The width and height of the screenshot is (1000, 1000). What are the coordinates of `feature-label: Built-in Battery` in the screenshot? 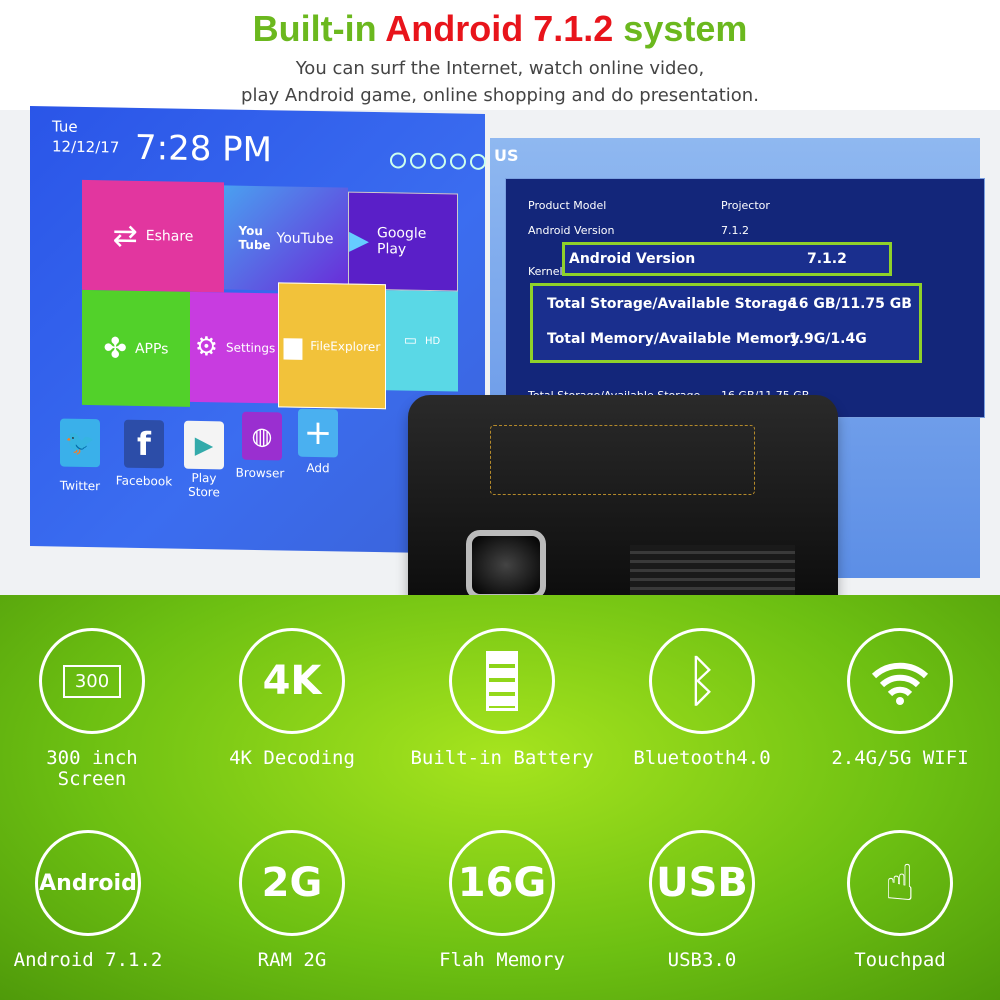 It's located at (502, 758).